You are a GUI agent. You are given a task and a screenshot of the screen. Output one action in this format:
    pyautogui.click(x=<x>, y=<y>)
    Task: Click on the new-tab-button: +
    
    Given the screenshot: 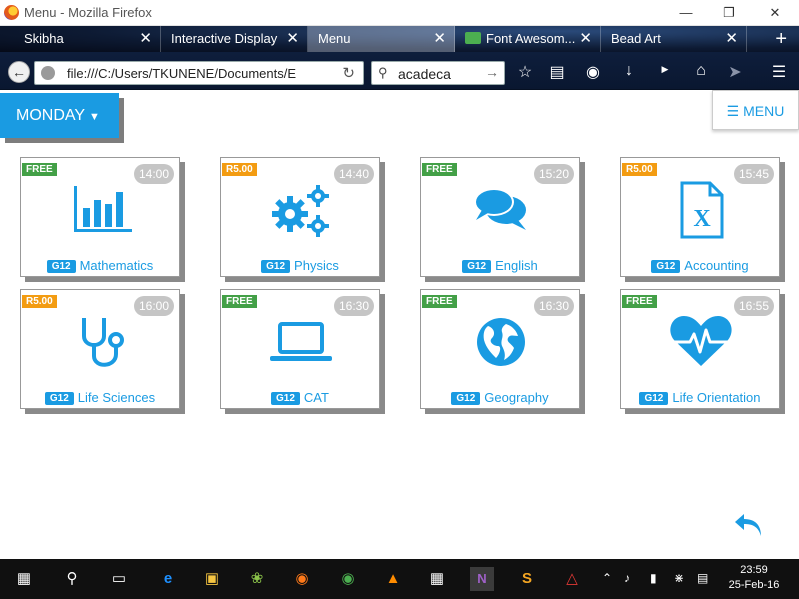 What is the action you would take?
    pyautogui.click(x=781, y=39)
    